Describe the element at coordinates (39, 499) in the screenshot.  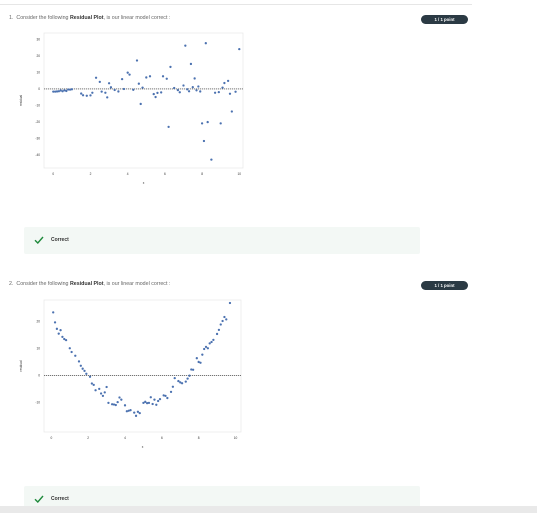
I see `check-icon` at that location.